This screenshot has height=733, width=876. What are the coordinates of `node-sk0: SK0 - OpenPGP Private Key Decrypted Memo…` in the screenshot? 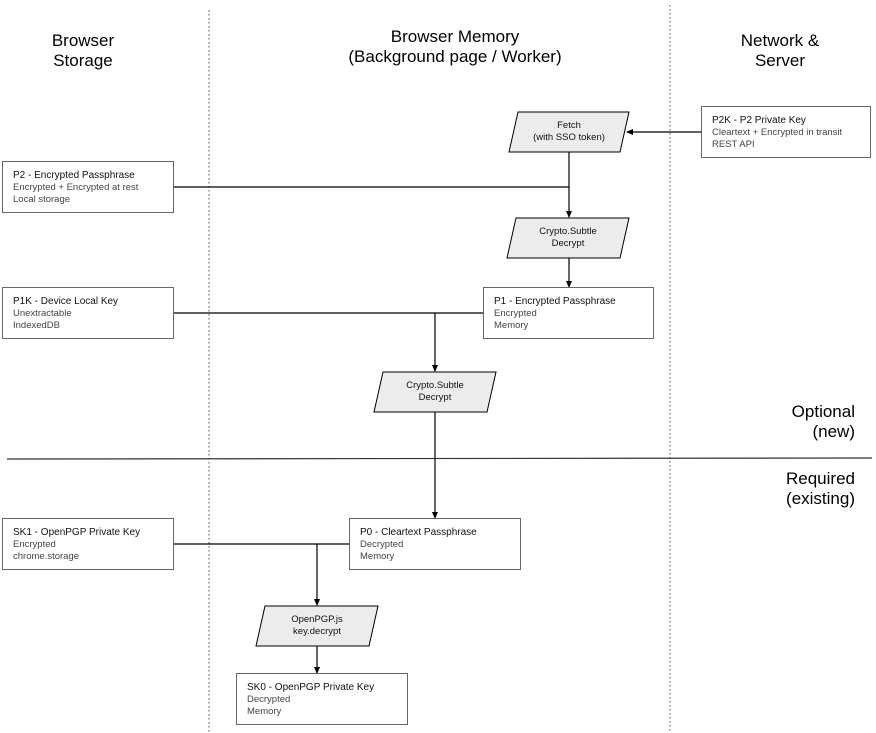 It's located at (322, 699).